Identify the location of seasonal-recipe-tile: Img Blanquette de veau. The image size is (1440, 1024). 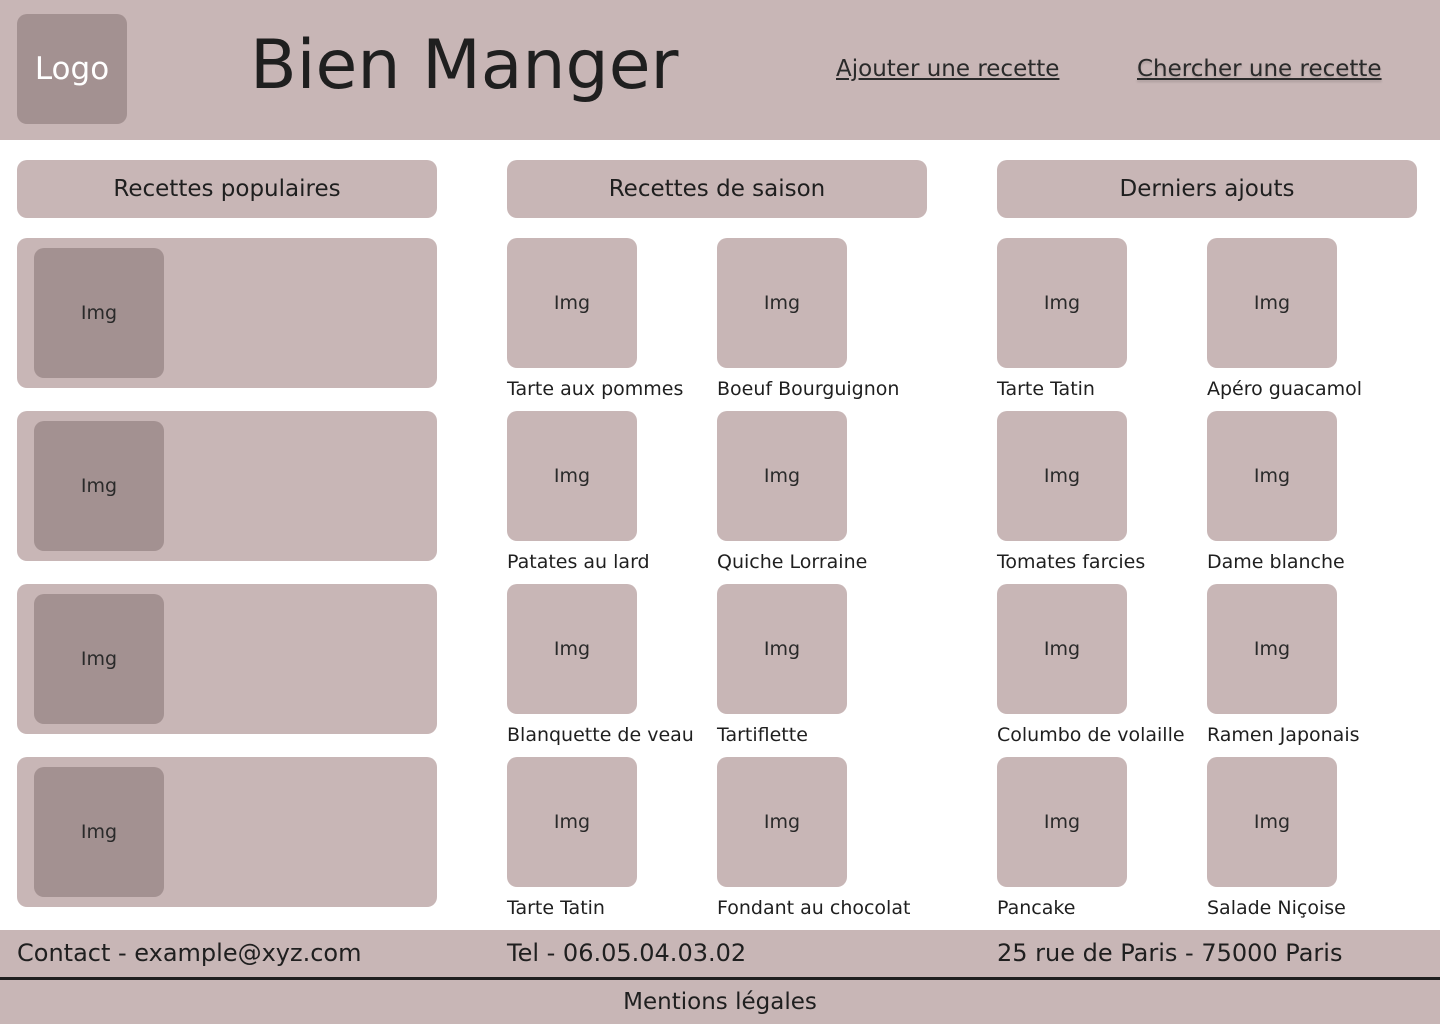
(607, 665).